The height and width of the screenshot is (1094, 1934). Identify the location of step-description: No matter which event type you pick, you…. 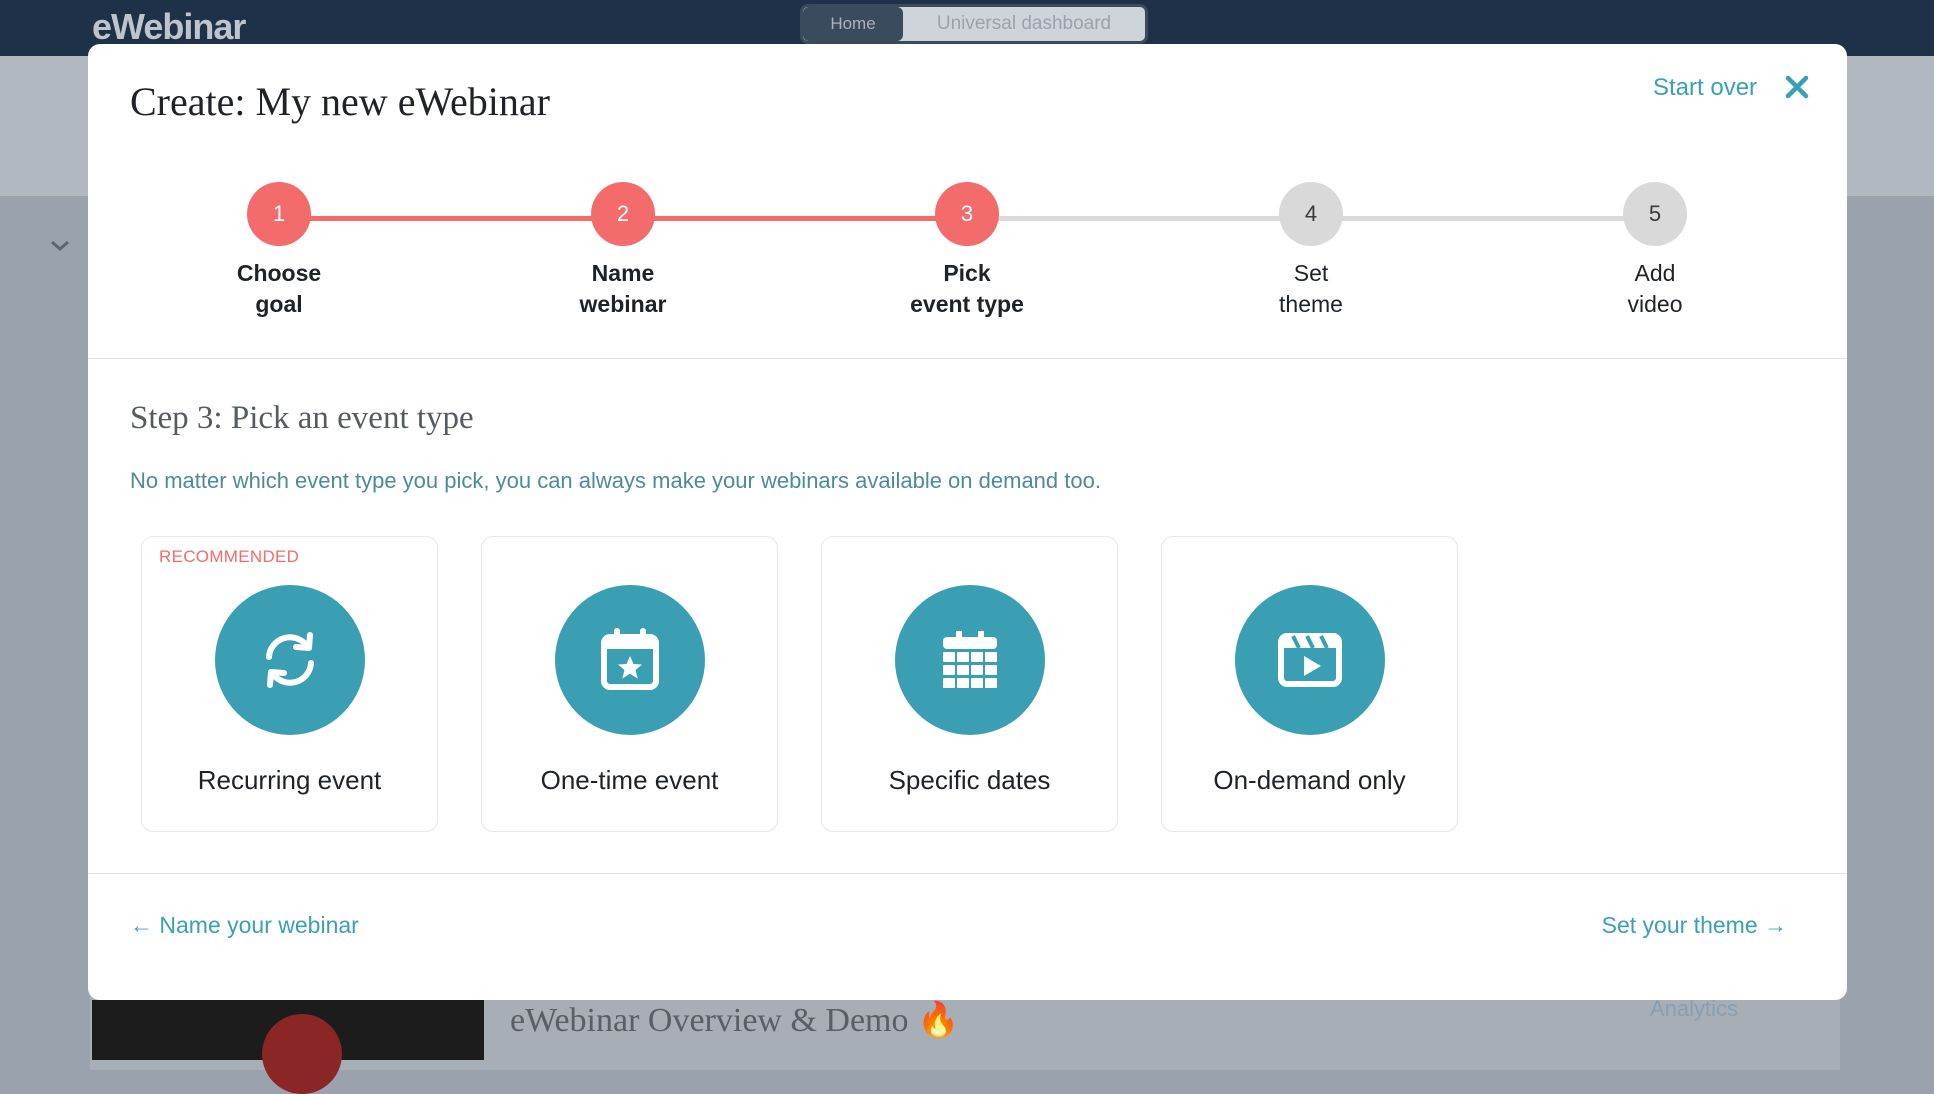
(615, 480).